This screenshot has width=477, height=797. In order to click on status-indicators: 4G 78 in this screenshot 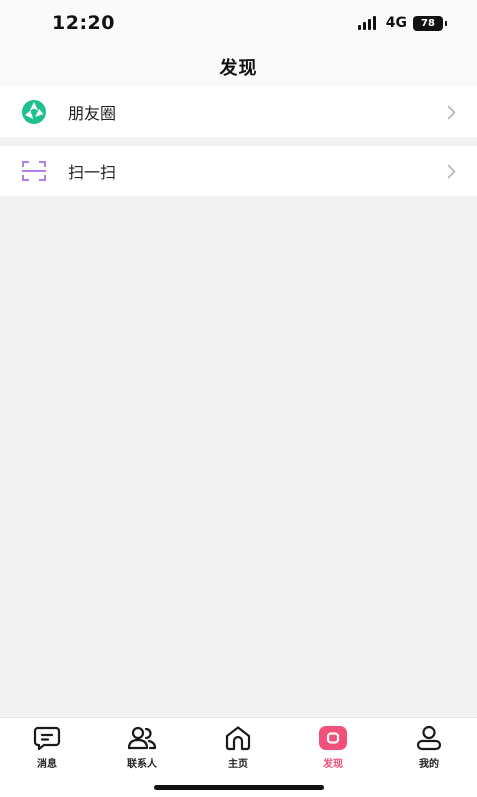, I will do `click(402, 23)`.